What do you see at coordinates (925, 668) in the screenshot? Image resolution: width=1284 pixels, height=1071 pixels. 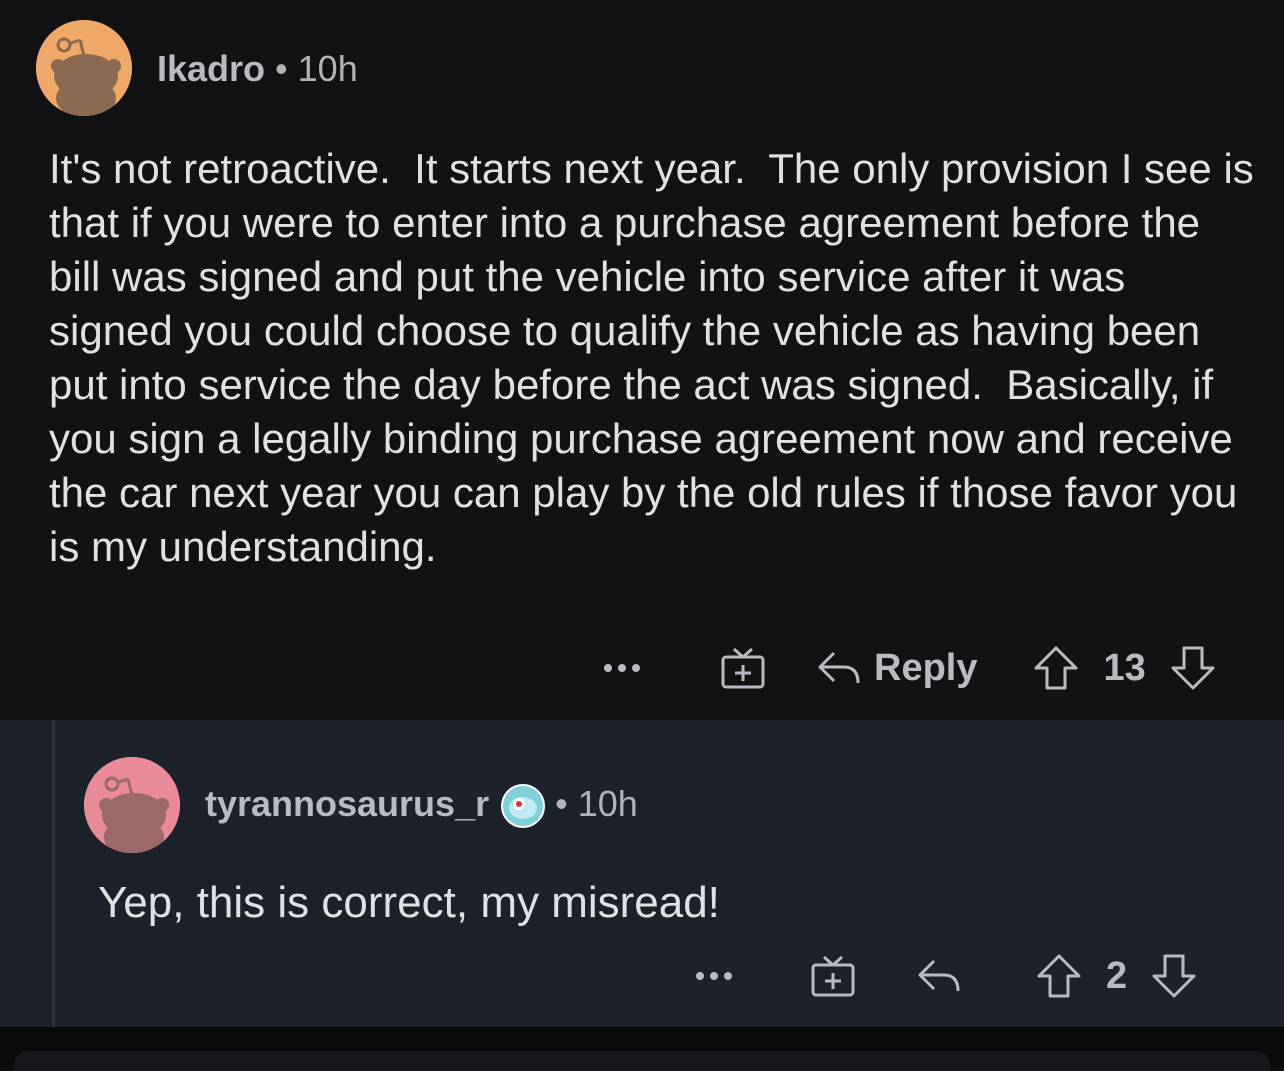 I see `reply-button: Reply` at bounding box center [925, 668].